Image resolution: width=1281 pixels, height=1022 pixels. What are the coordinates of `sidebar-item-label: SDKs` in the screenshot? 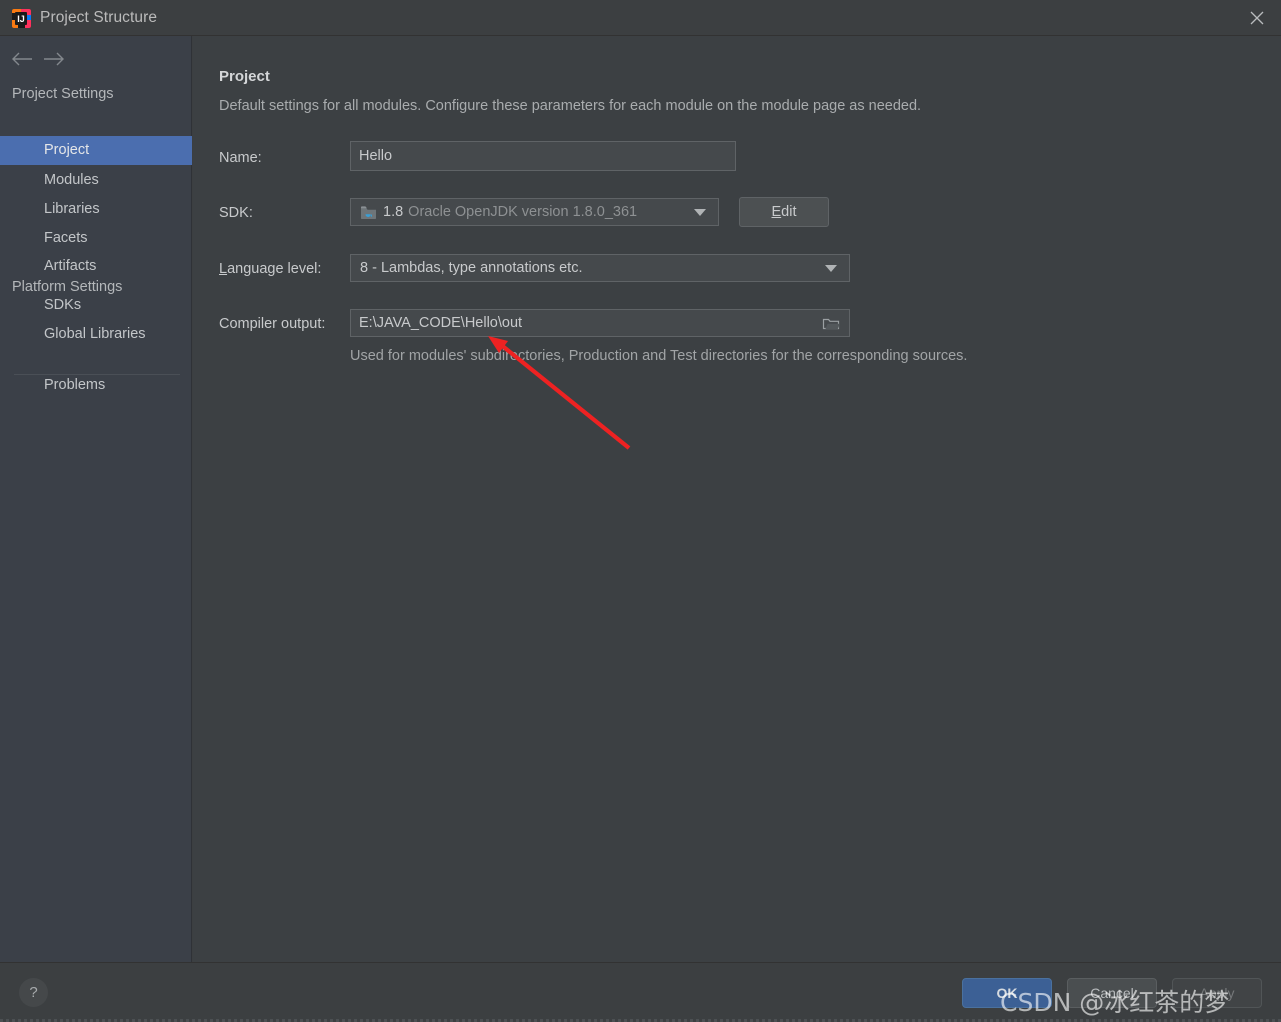 It's located at (63, 305).